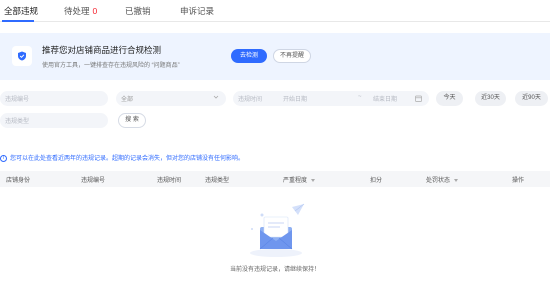 This screenshot has width=550, height=288. What do you see at coordinates (216, 97) in the screenshot?
I see `chevron-down-icon` at bounding box center [216, 97].